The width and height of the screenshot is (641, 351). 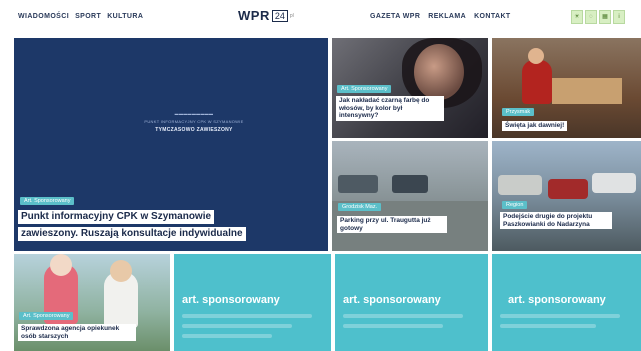 What do you see at coordinates (619, 17) in the screenshot?
I see `info-icon: i` at bounding box center [619, 17].